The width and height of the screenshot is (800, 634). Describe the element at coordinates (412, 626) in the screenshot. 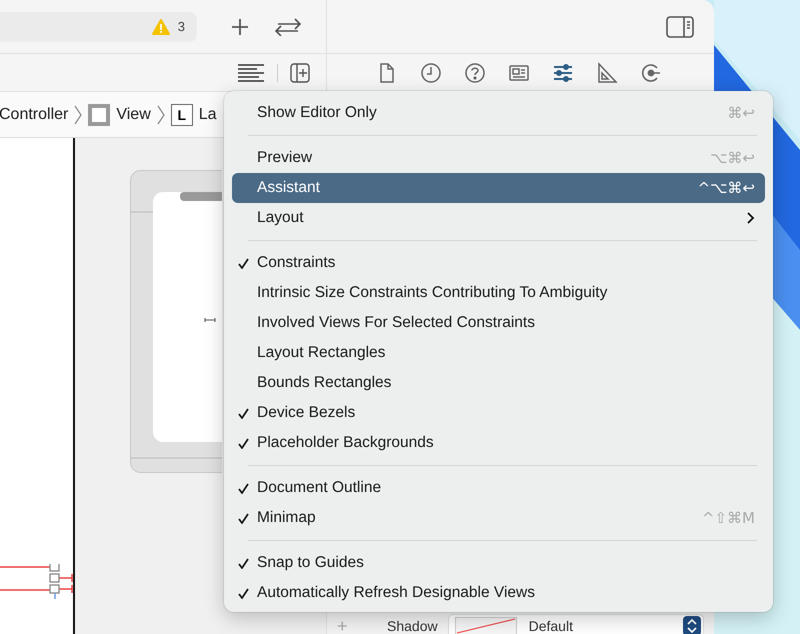

I see `shadow-label: Shadow` at that location.